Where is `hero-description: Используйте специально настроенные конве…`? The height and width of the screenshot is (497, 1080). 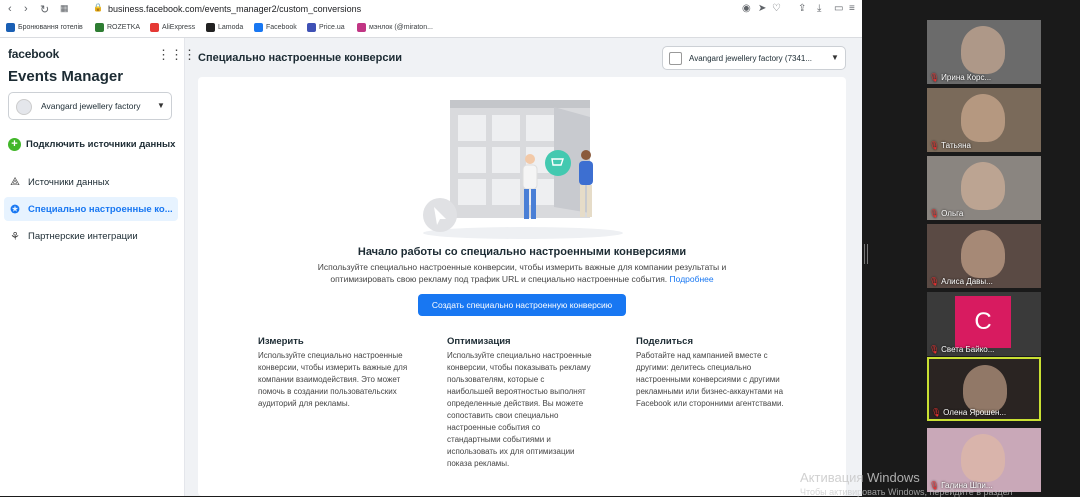
hero-description: Используйте специально настроенные конве… is located at coordinates (522, 273).